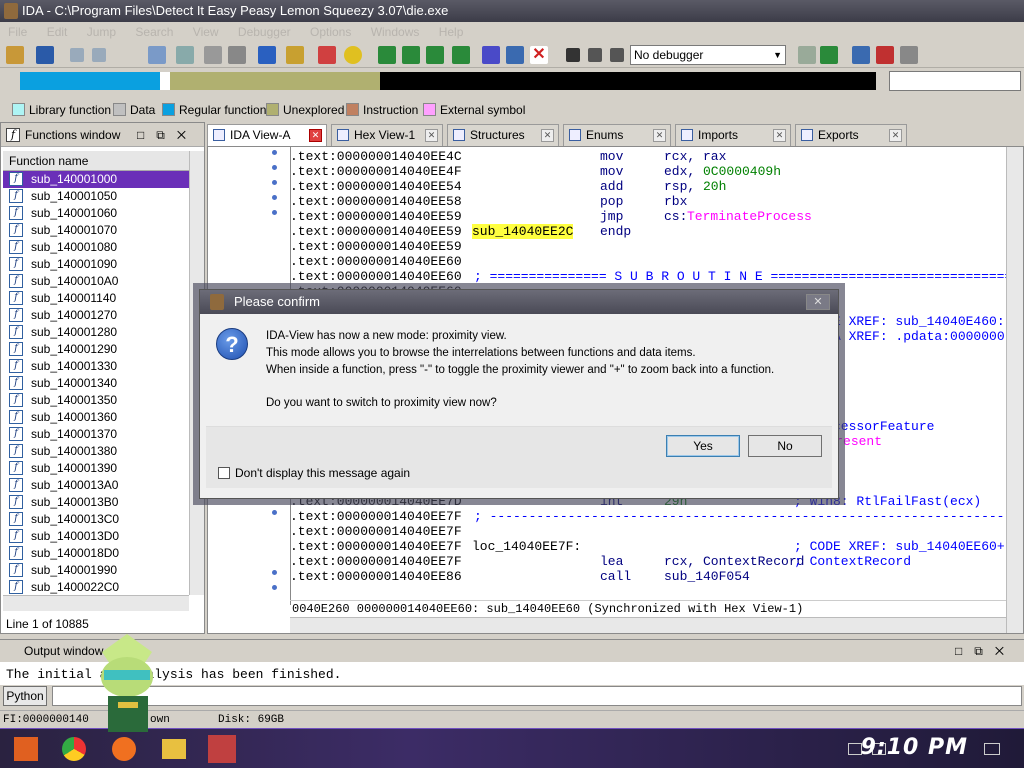 This screenshot has width=1024, height=768. Describe the element at coordinates (595, 55) in the screenshot. I see `pause-icon` at that location.